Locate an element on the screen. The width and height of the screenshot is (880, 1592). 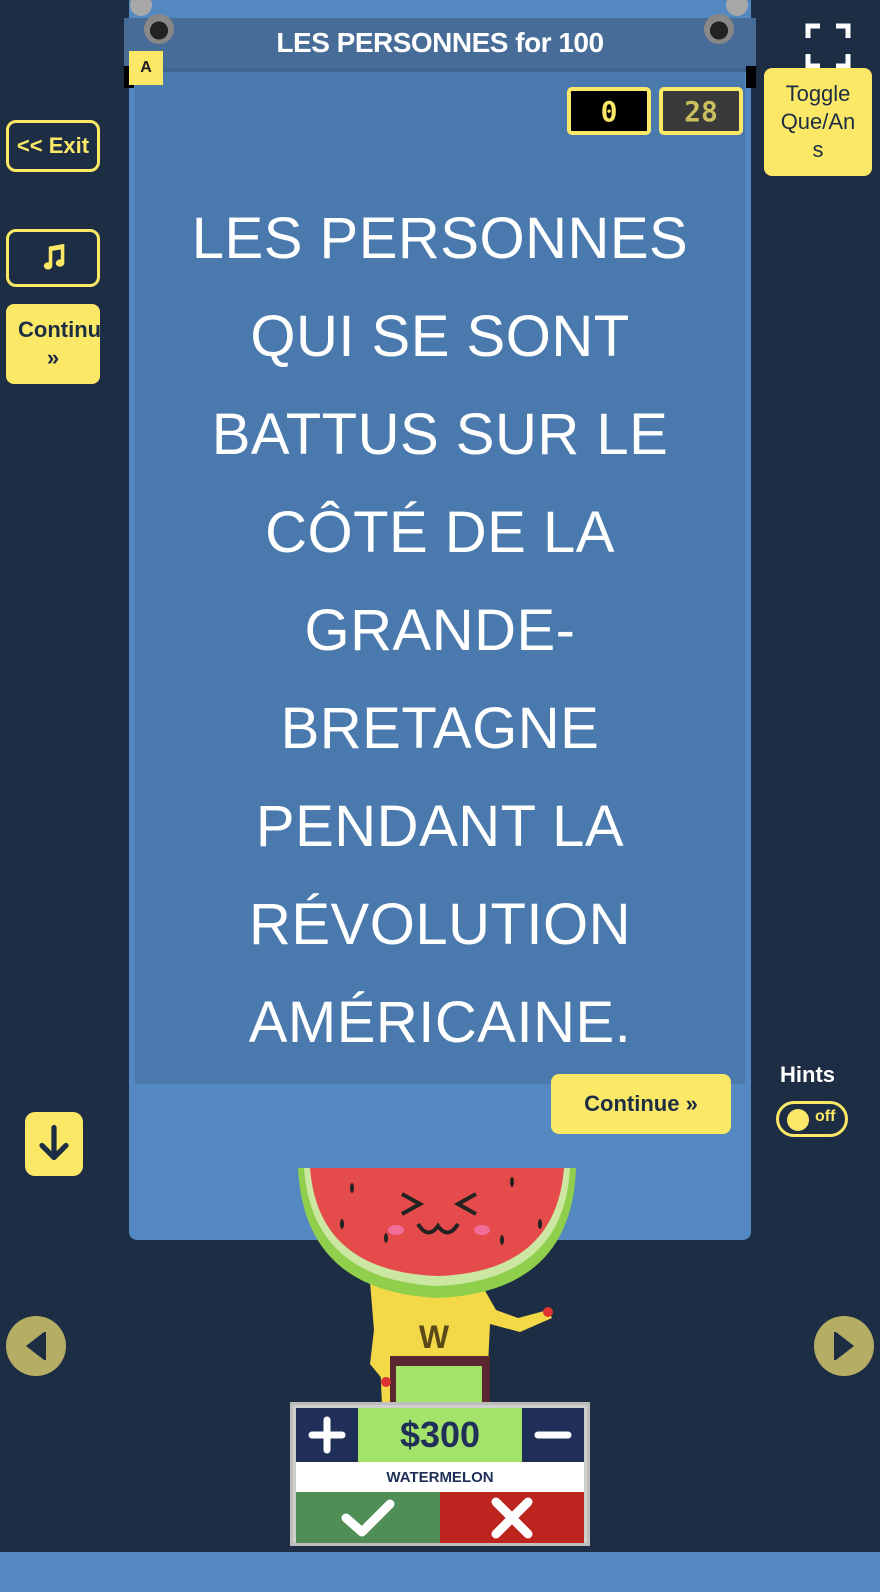
continue-button: Continue » is located at coordinates (641, 1104).